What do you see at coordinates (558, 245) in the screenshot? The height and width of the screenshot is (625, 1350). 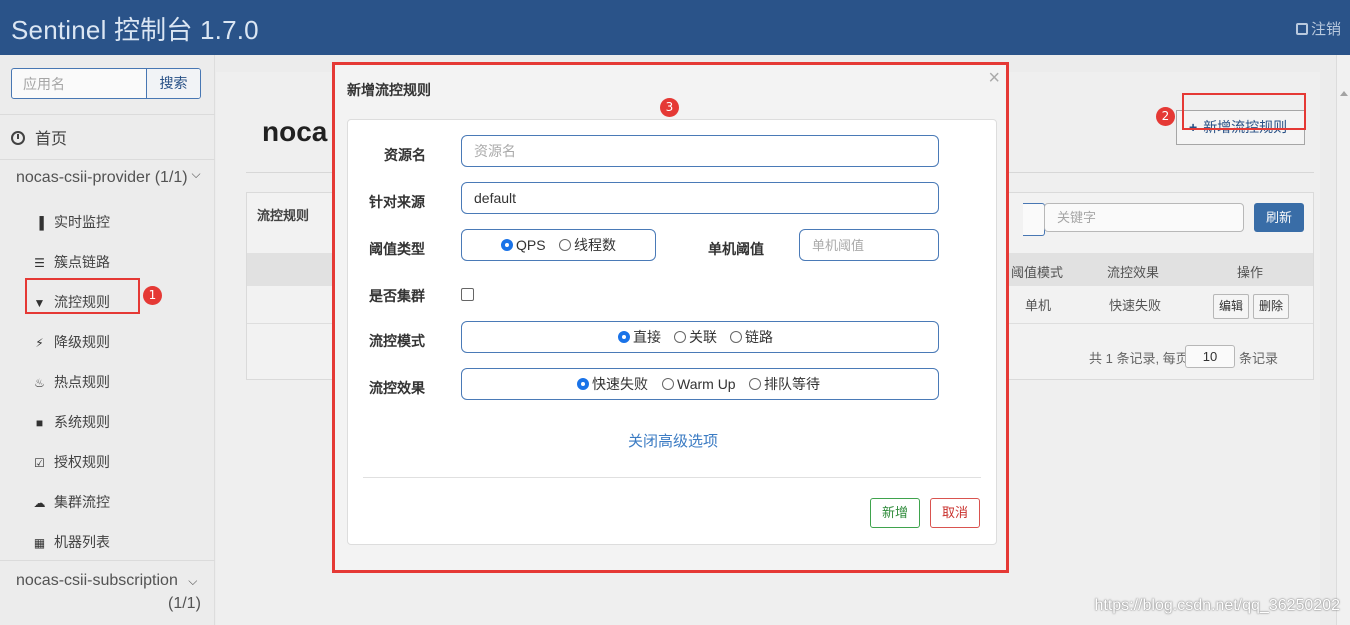 I see `threshold-type-group: QPS 线程数` at bounding box center [558, 245].